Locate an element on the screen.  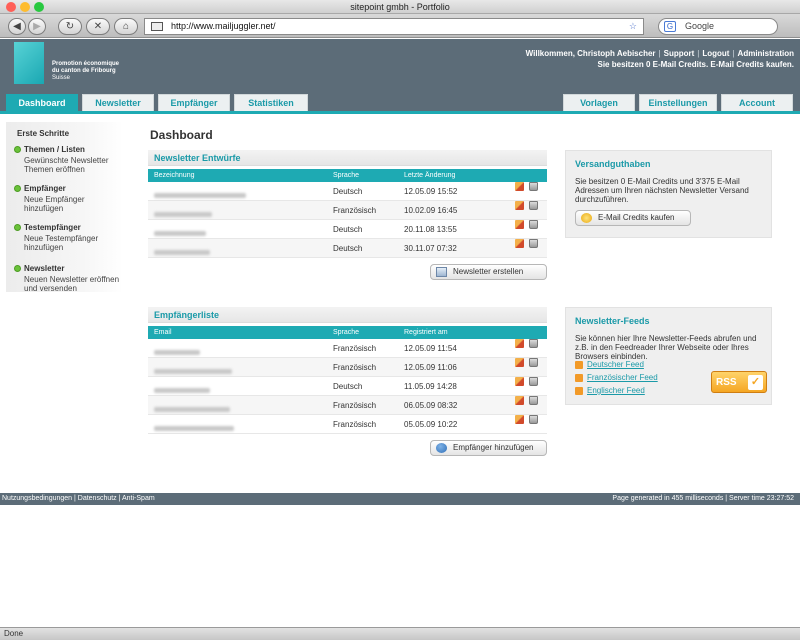
tab-empfaenger: Empfänger is located at coordinates (194, 102).